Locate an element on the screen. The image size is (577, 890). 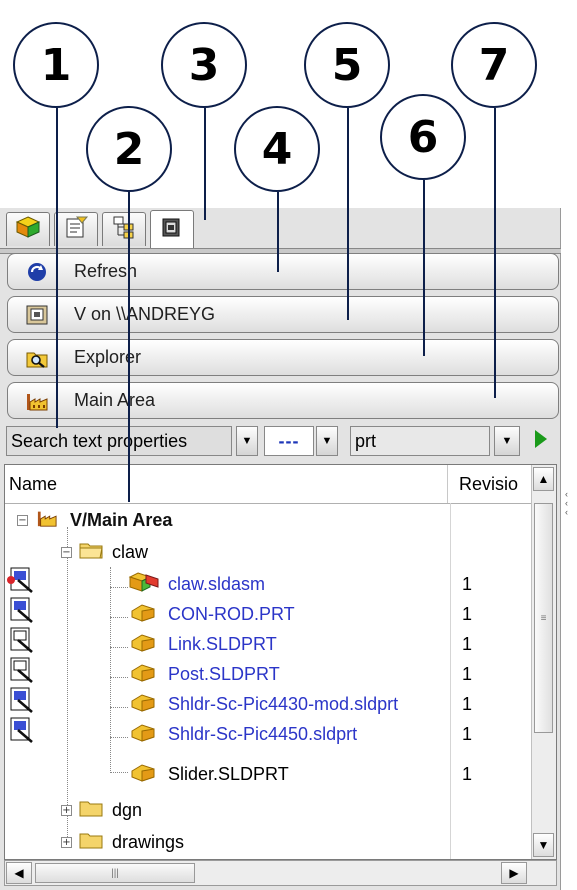
main-area-button: Main Area is located at coordinates (283, 400).